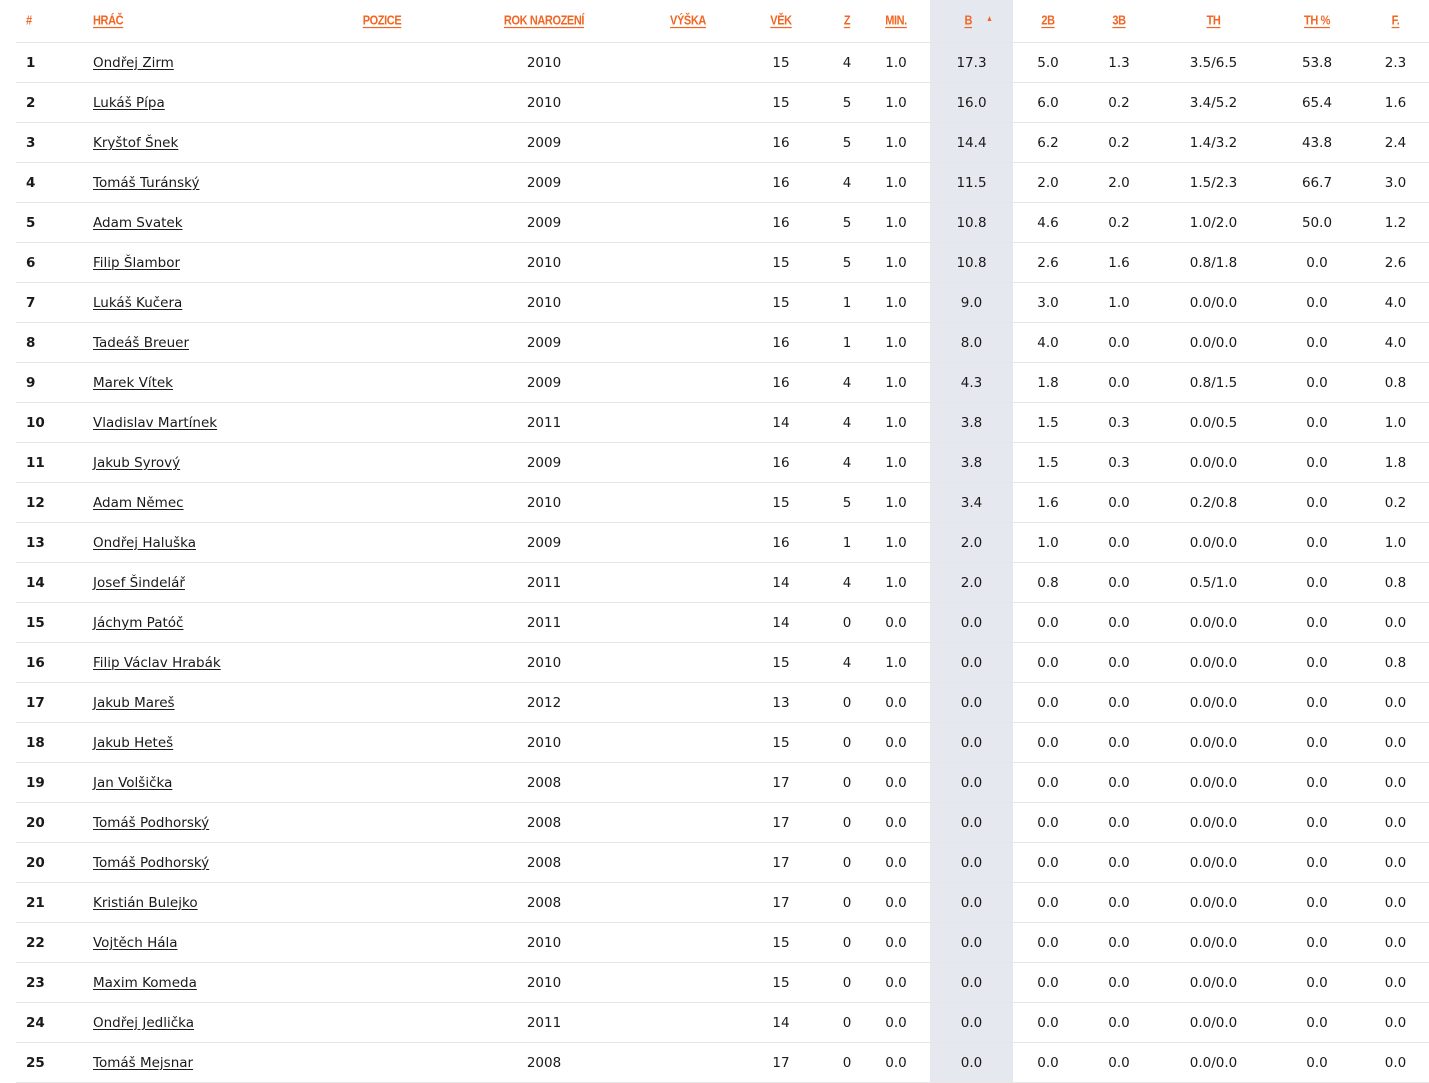 The width and height of the screenshot is (1429, 1083). I want to click on player-name-link: Tomáš Mejsnar, so click(143, 1063).